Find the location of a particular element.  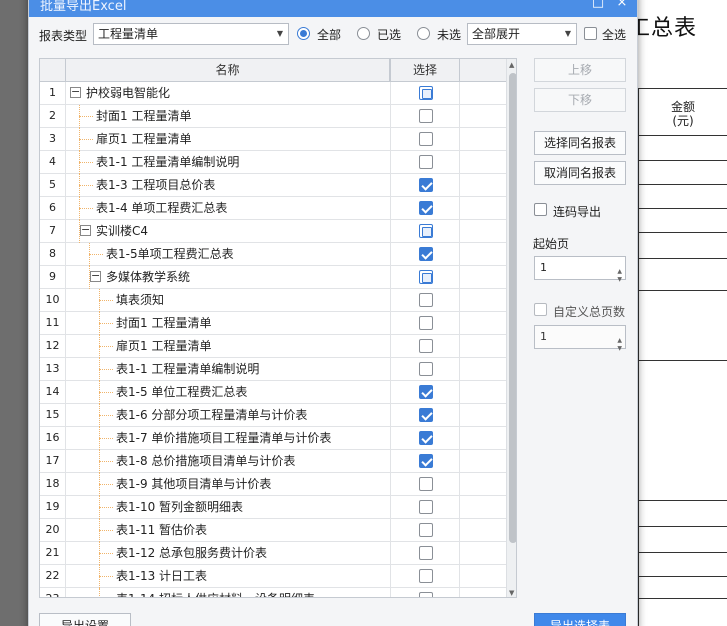

report-name: 表1-9 其他项目清单与计价表 is located at coordinates (194, 484).